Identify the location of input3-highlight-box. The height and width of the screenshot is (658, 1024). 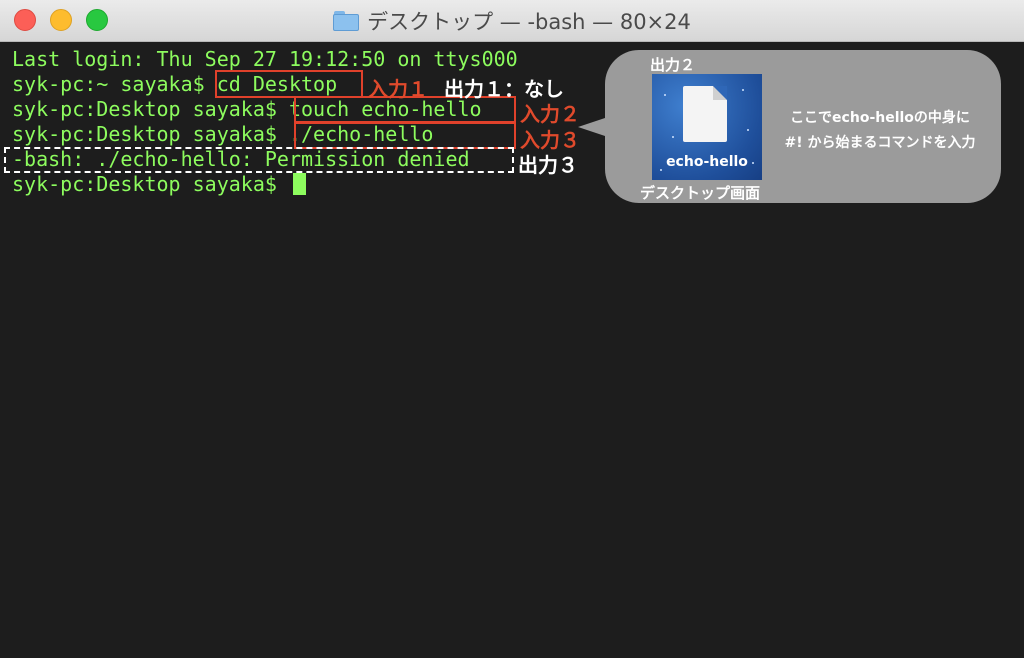
(405, 135).